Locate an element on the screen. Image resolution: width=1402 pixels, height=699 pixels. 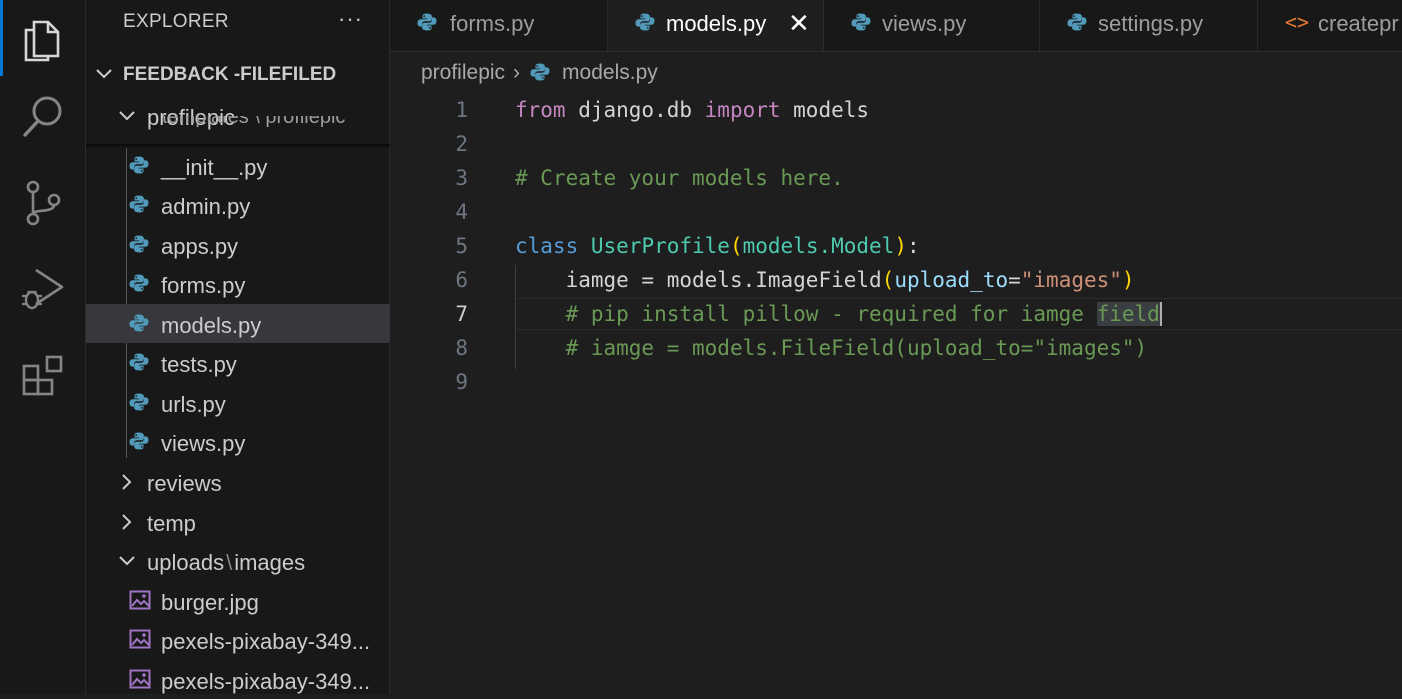
tab-label: models.py is located at coordinates (716, 23).